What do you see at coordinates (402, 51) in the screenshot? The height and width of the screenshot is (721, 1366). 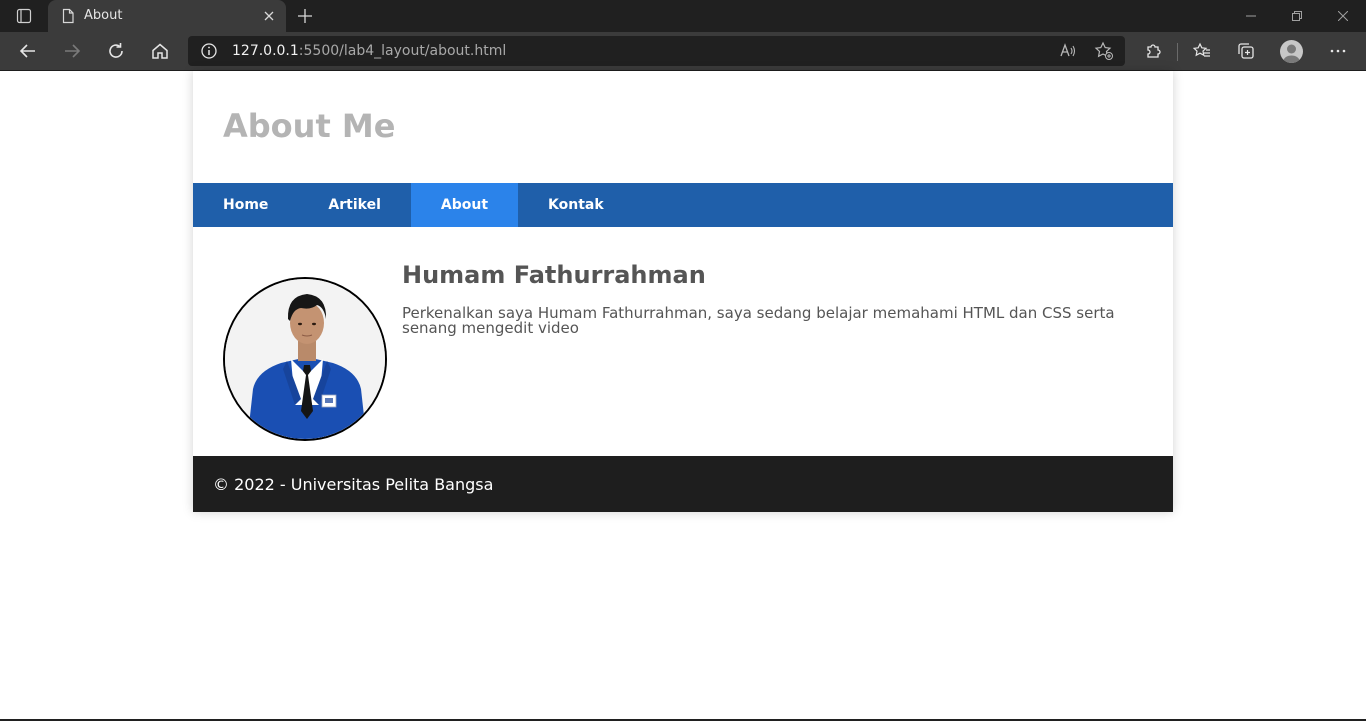 I see `url-path: :5500/lab4_layout/about.html` at bounding box center [402, 51].